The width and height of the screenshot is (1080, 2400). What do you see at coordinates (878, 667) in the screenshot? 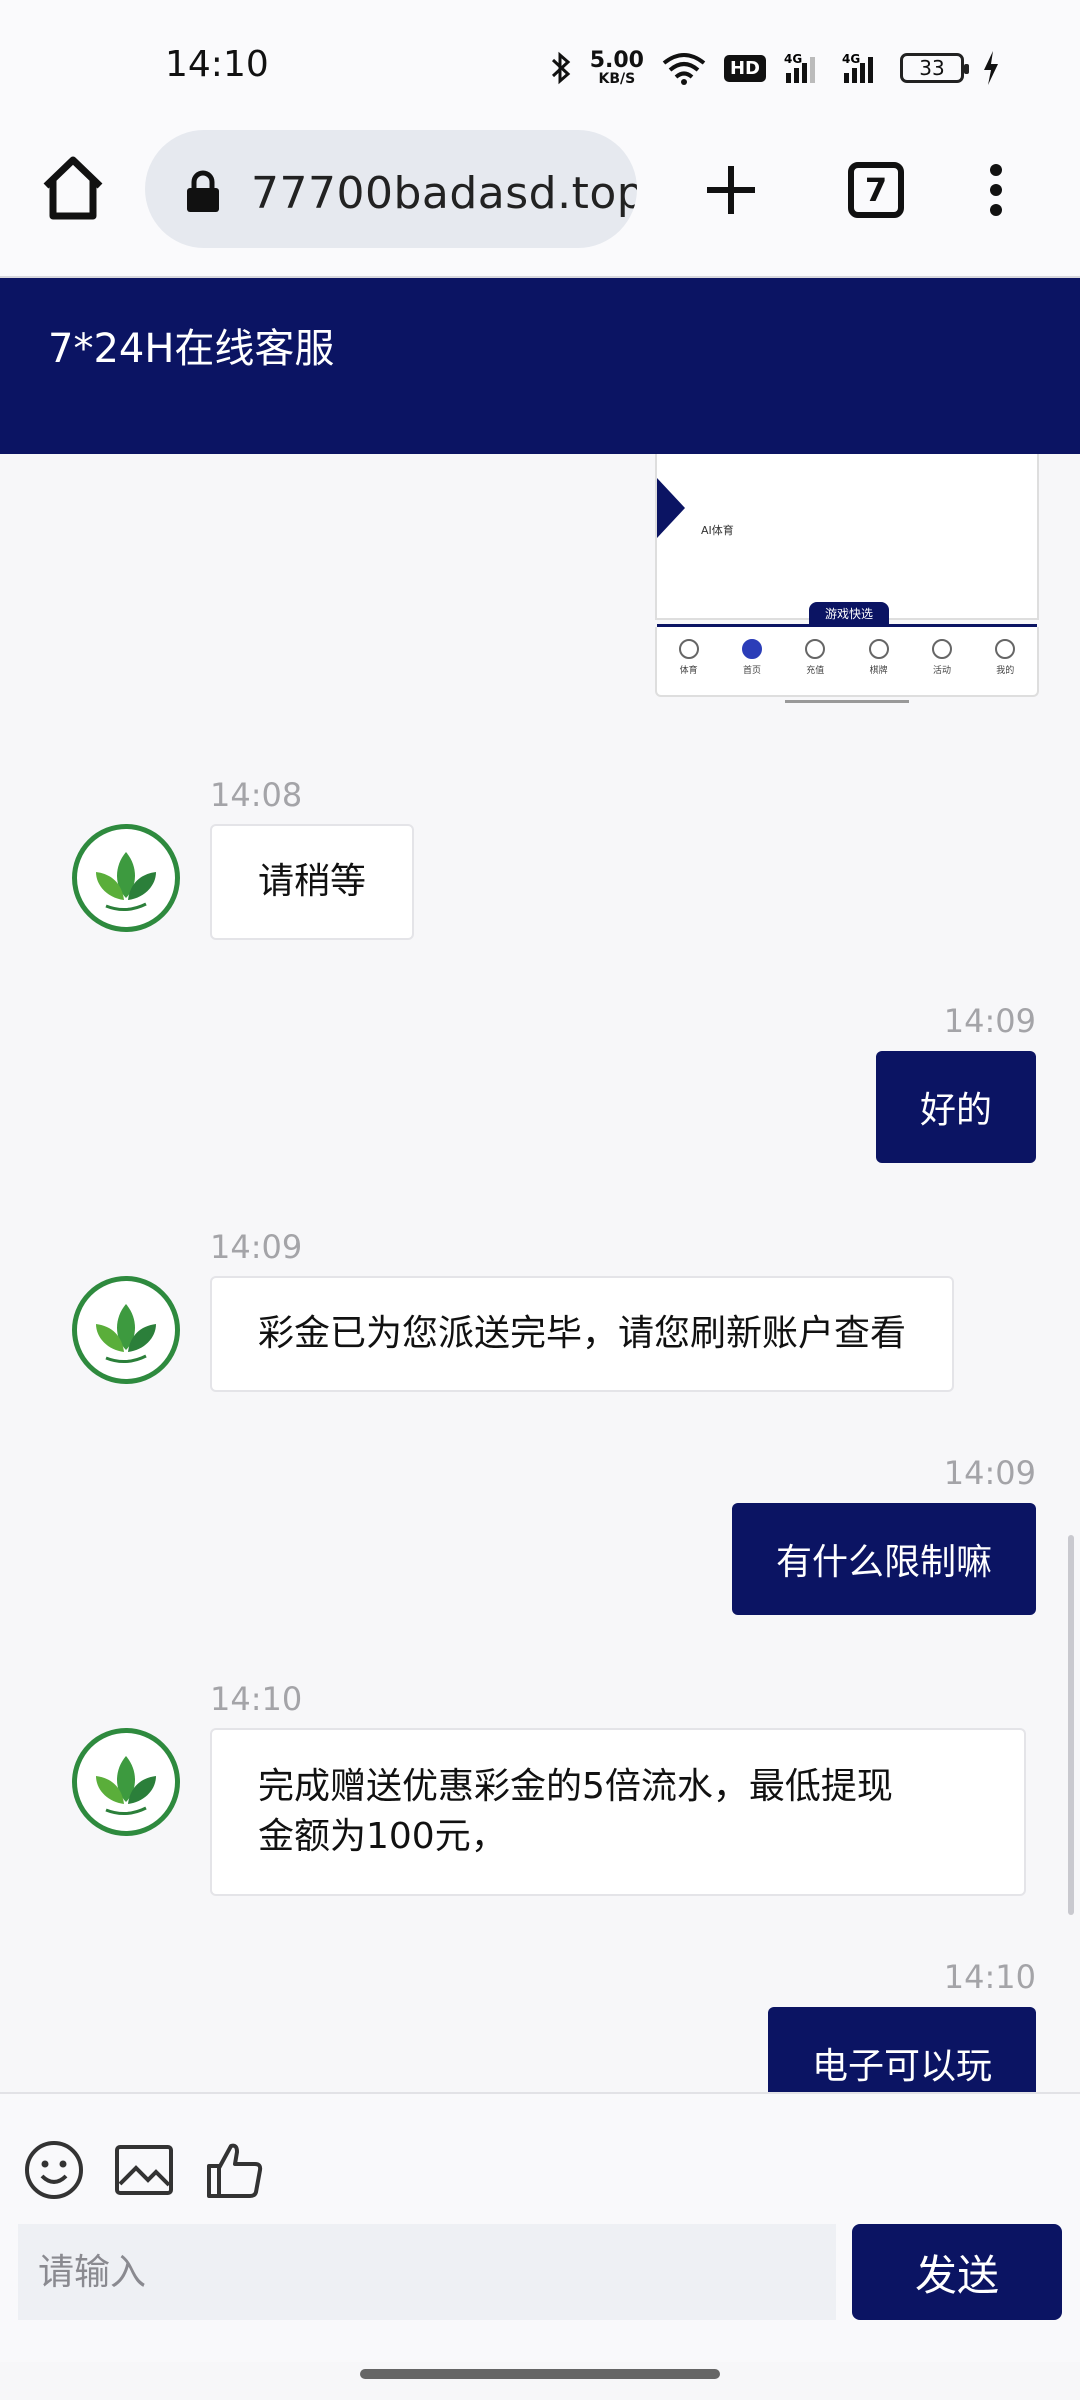
I see `shared-nav-item: 棋牌` at bounding box center [878, 667].